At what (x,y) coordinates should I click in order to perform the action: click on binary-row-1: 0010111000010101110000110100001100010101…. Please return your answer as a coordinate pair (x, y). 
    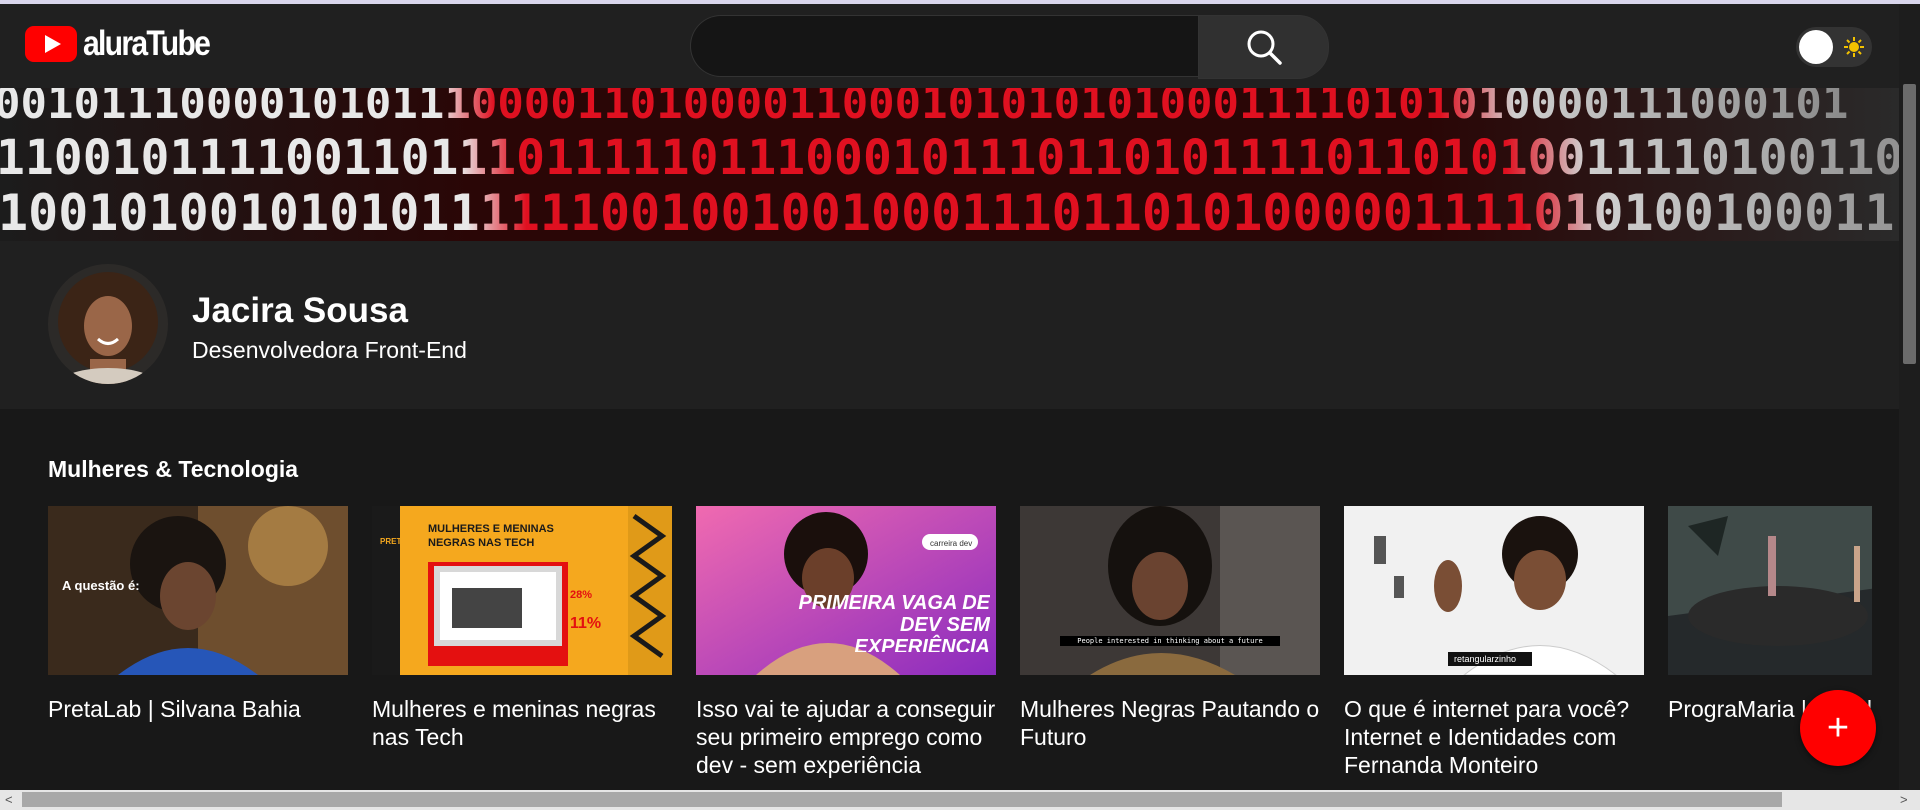
    Looking at the image, I should click on (924, 108).